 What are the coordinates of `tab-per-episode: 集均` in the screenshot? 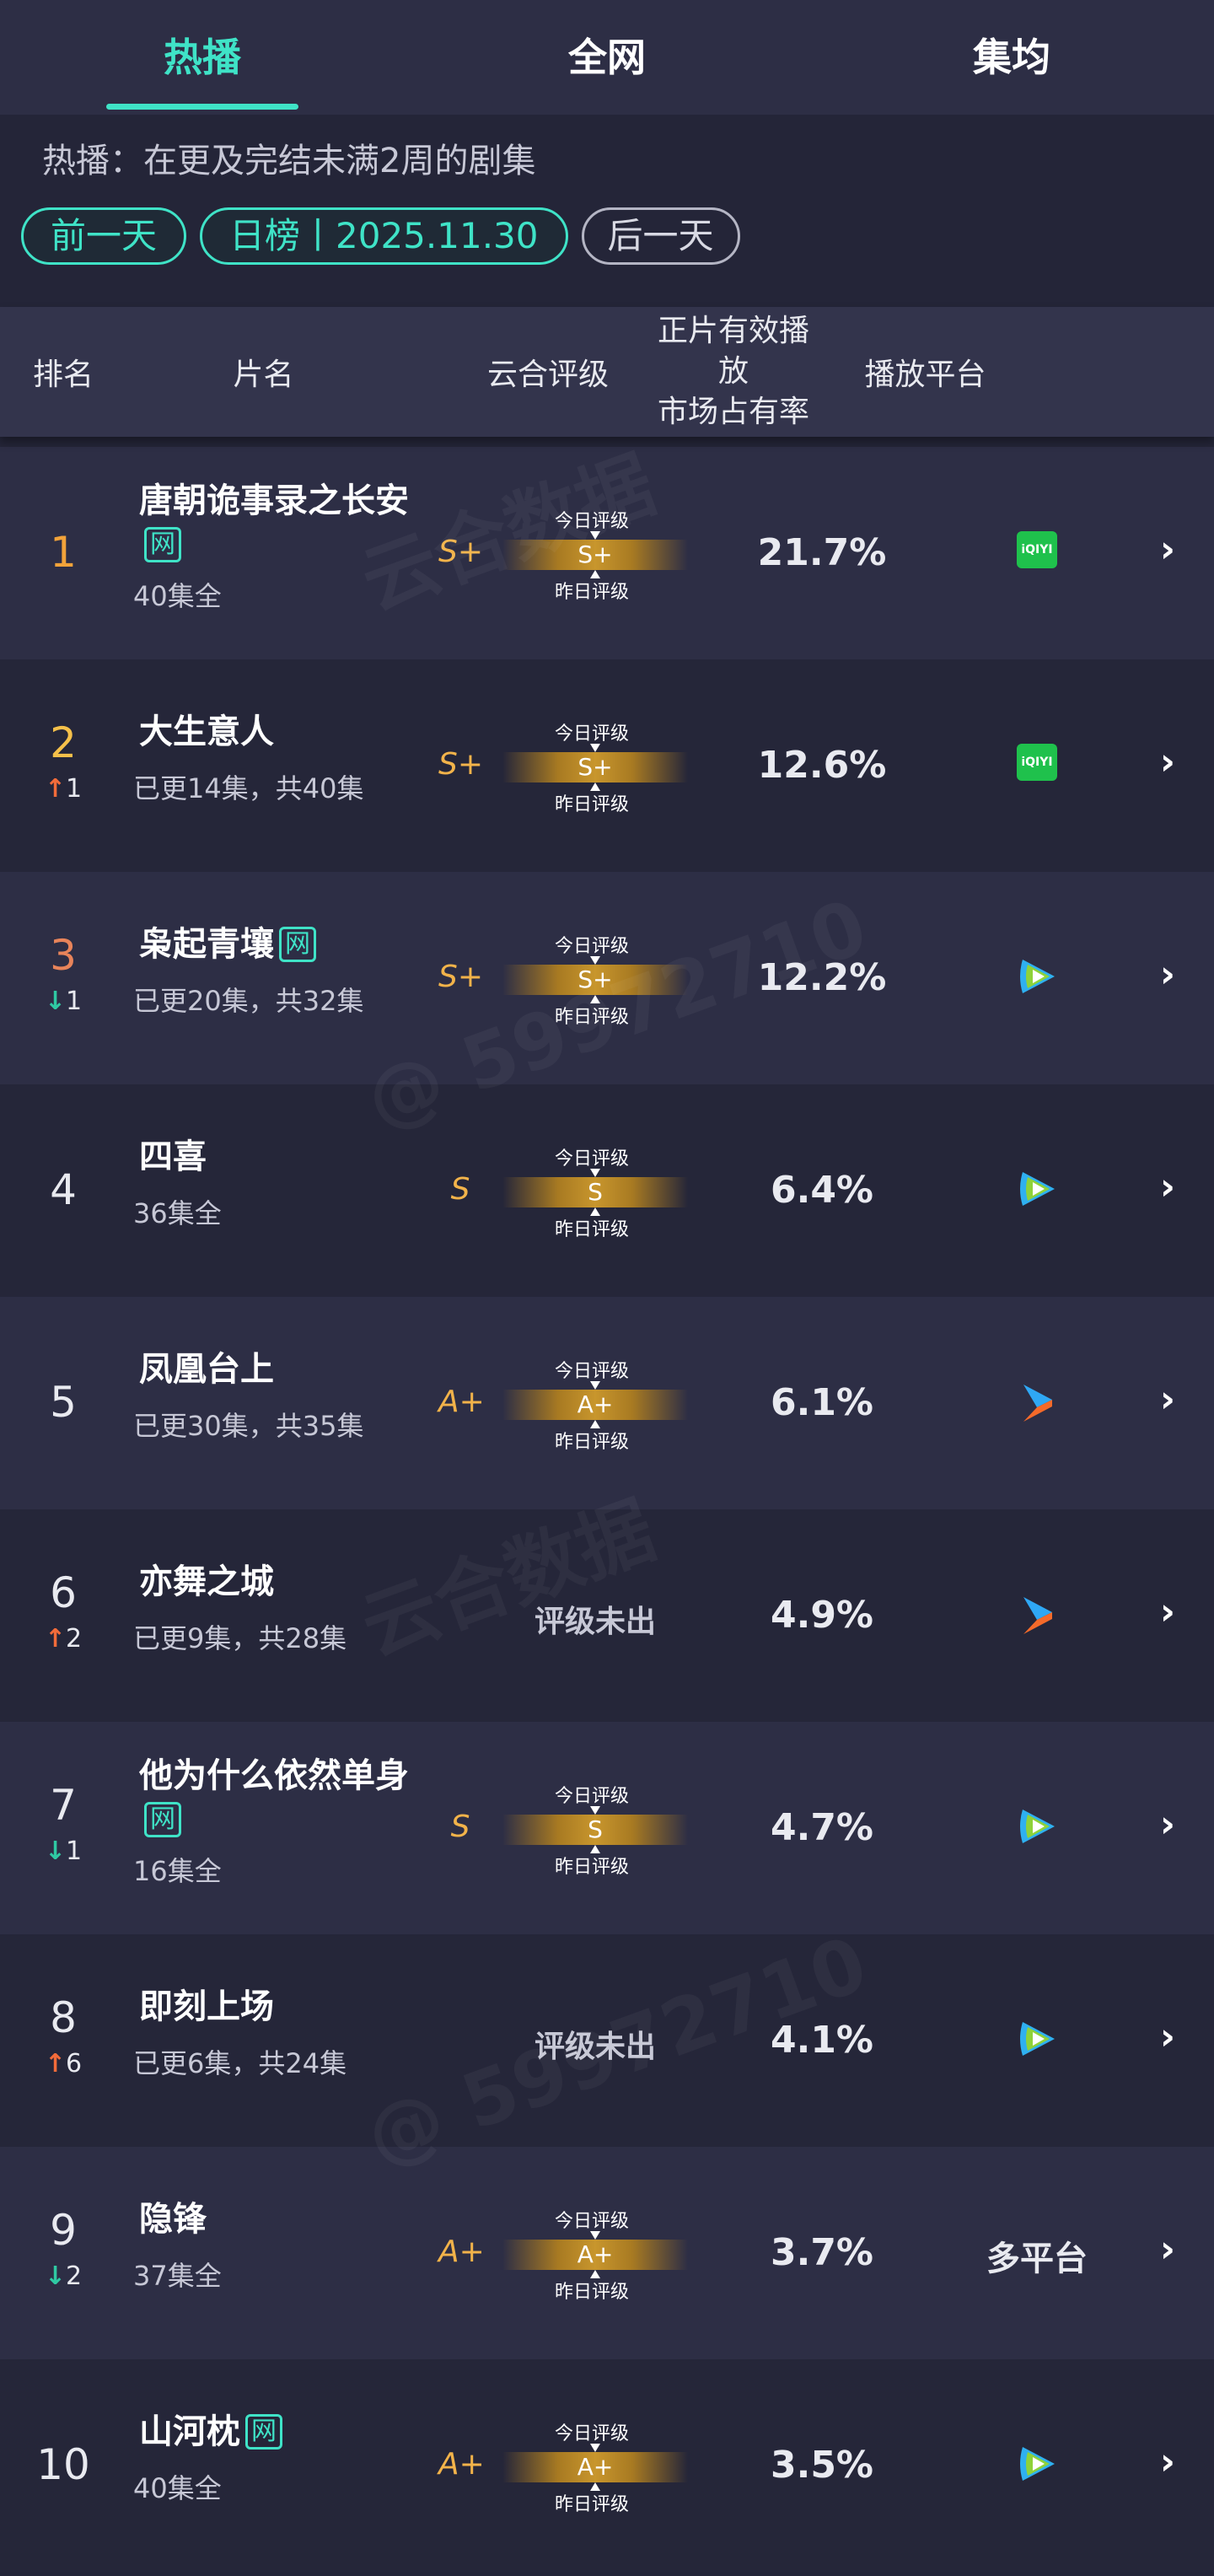 It's located at (1011, 58).